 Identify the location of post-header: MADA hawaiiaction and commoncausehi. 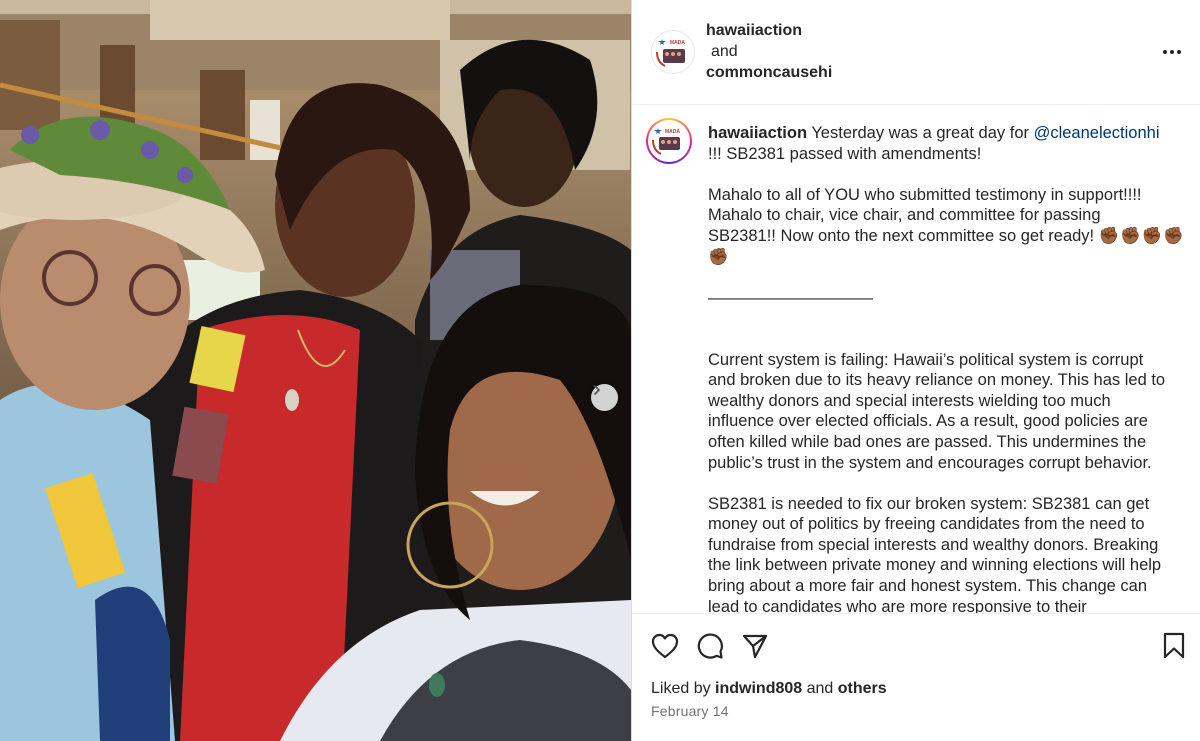
(916, 52).